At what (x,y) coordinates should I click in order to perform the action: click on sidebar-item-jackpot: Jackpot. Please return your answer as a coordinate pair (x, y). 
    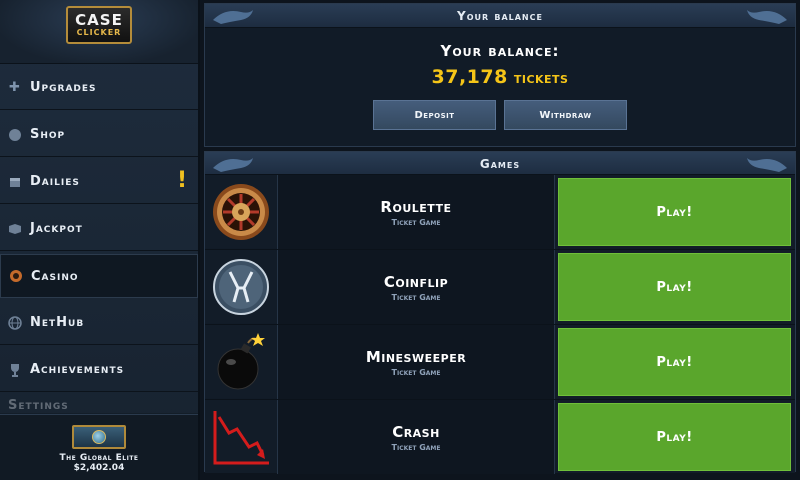
    Looking at the image, I should click on (99, 229).